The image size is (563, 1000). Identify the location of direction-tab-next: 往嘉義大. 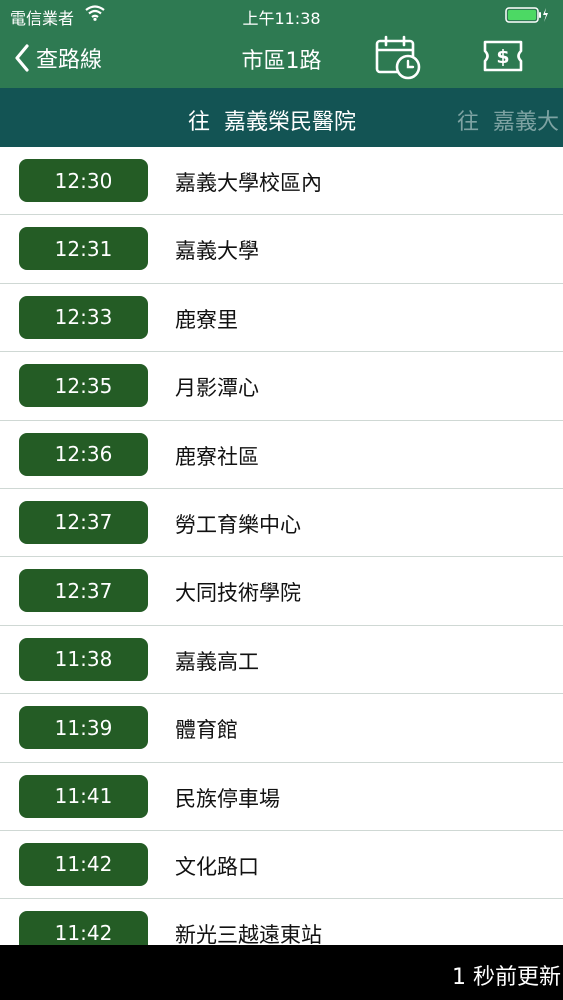
(508, 120).